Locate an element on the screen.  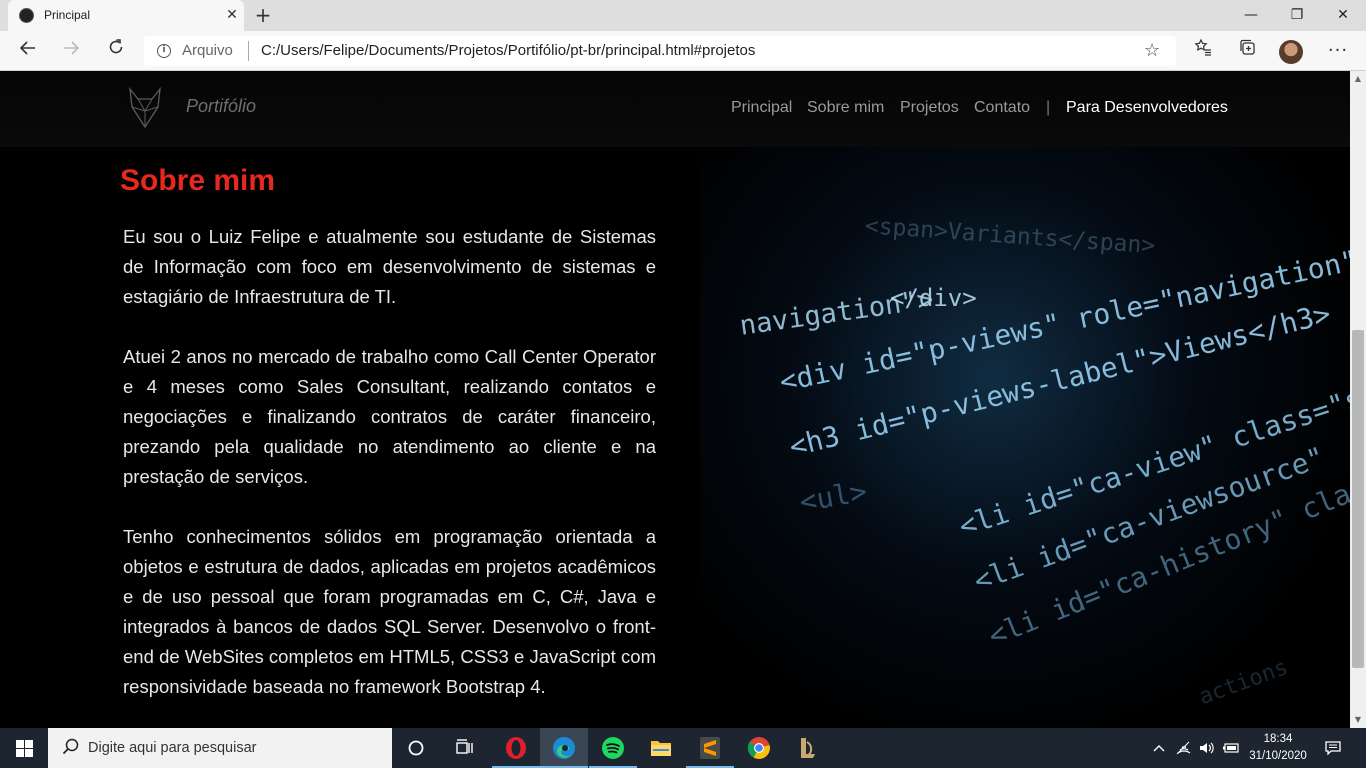
info-icon: i is located at coordinates (164, 51).